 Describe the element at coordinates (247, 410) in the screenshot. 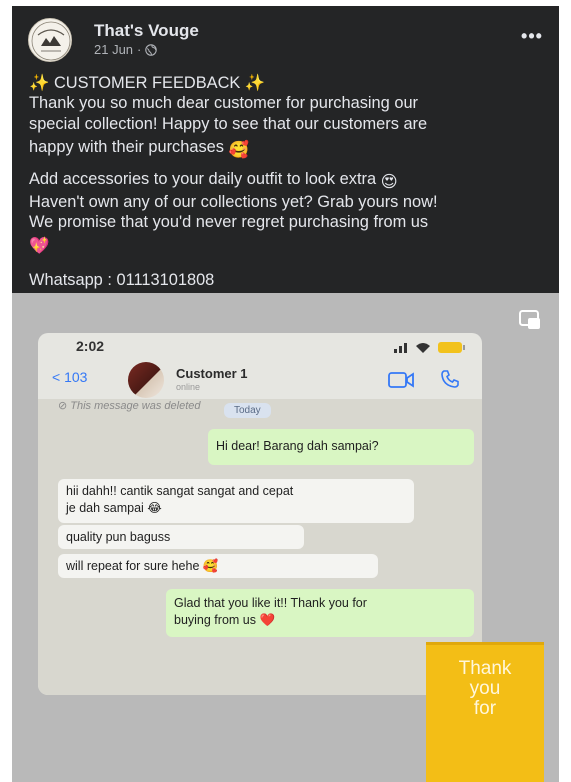

I see `date-divider: Today` at that location.